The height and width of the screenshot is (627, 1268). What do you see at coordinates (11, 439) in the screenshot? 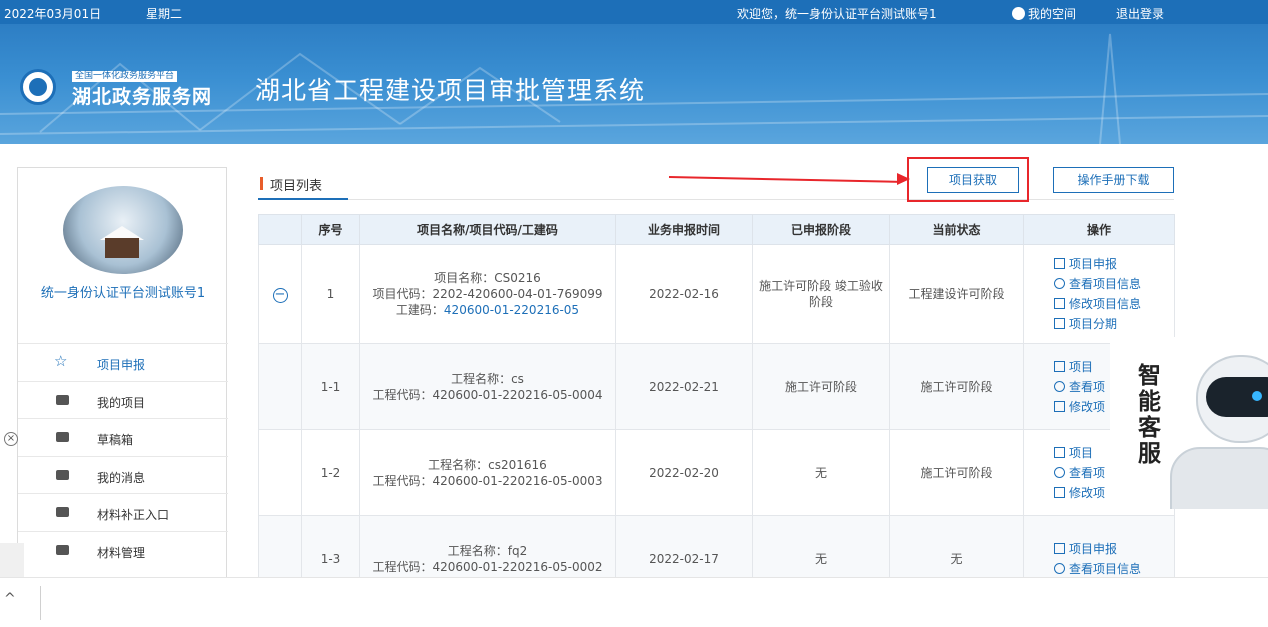
I see `close-icon: ×` at bounding box center [11, 439].